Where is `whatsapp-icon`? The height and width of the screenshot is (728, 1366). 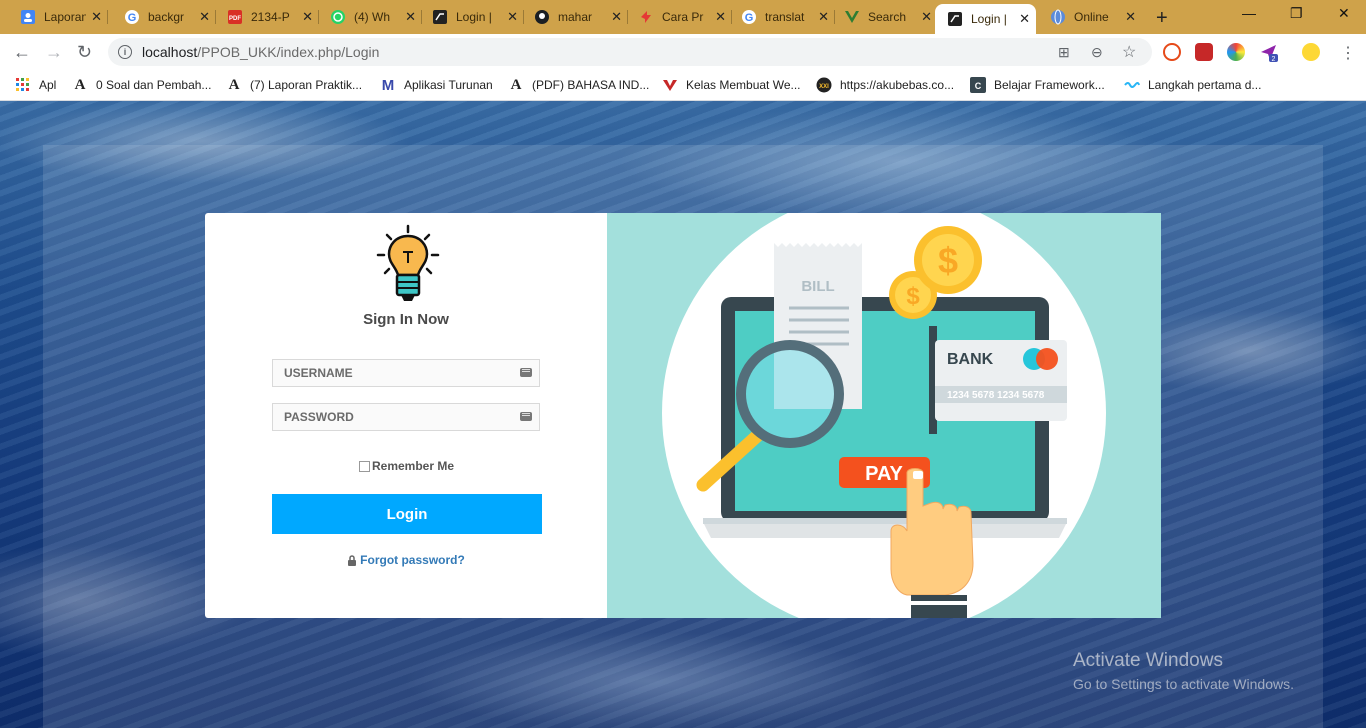
whatsapp-icon is located at coordinates (338, 17).